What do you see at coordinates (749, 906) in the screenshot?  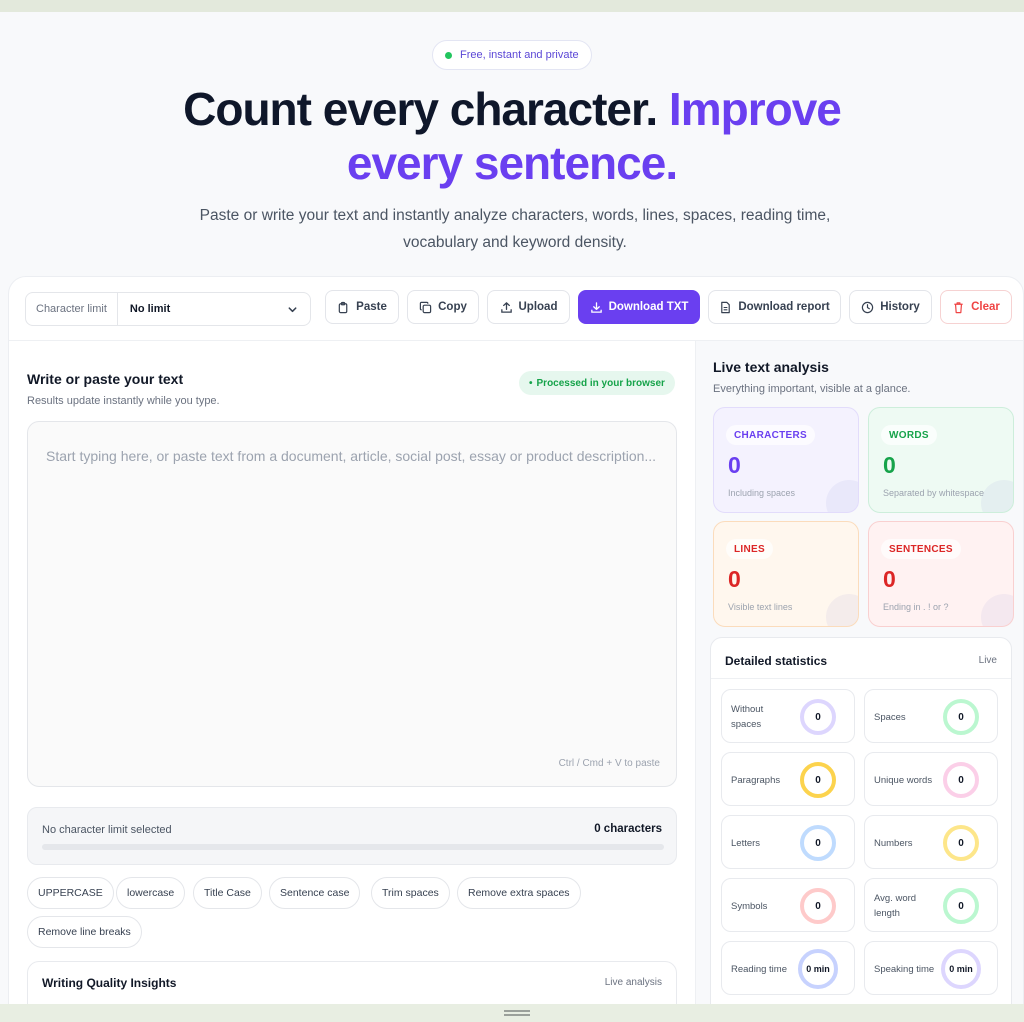 I see `stat-tile-label: Symbols` at bounding box center [749, 906].